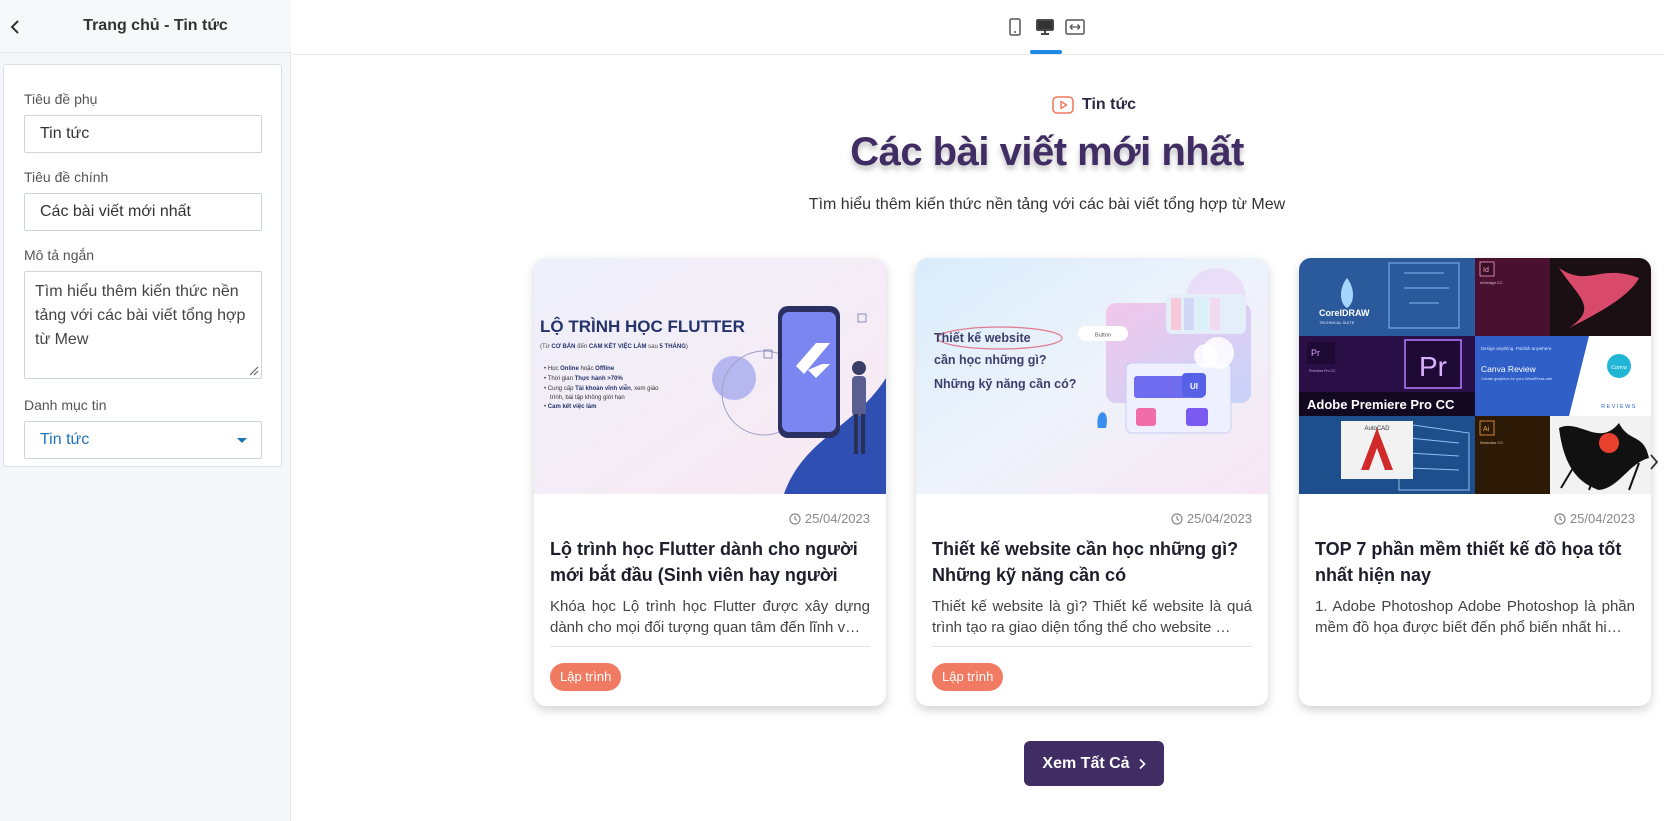  What do you see at coordinates (253, 370) in the screenshot?
I see `resize-handle-icon` at bounding box center [253, 370].